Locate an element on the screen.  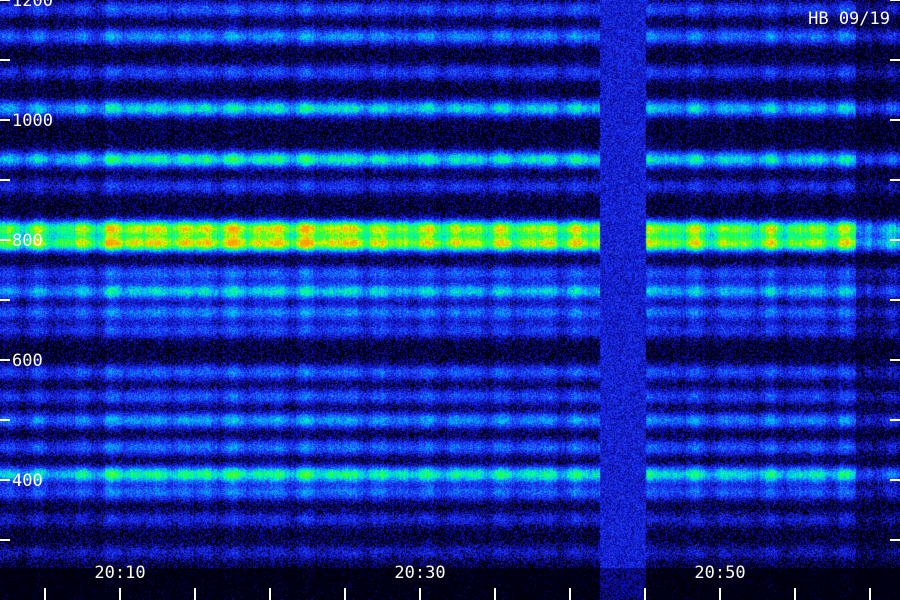
chart-annotation: HB 09/19 is located at coordinates (849, 19).